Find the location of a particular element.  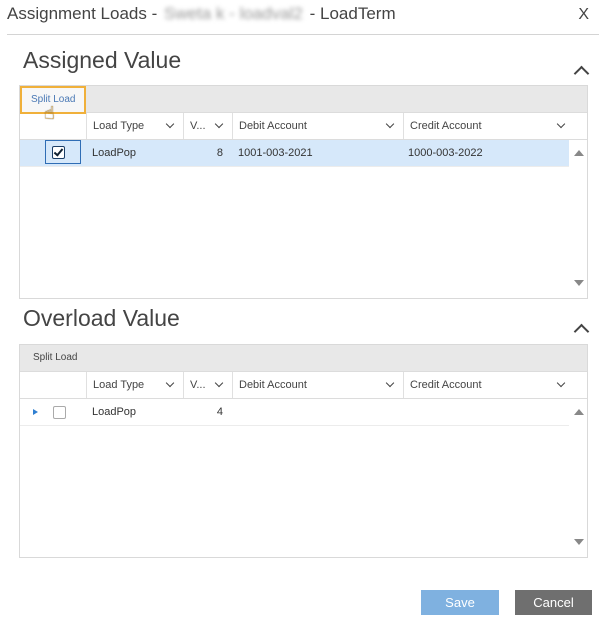

cell-debit-account: 1001-003-2021 is located at coordinates (275, 153).